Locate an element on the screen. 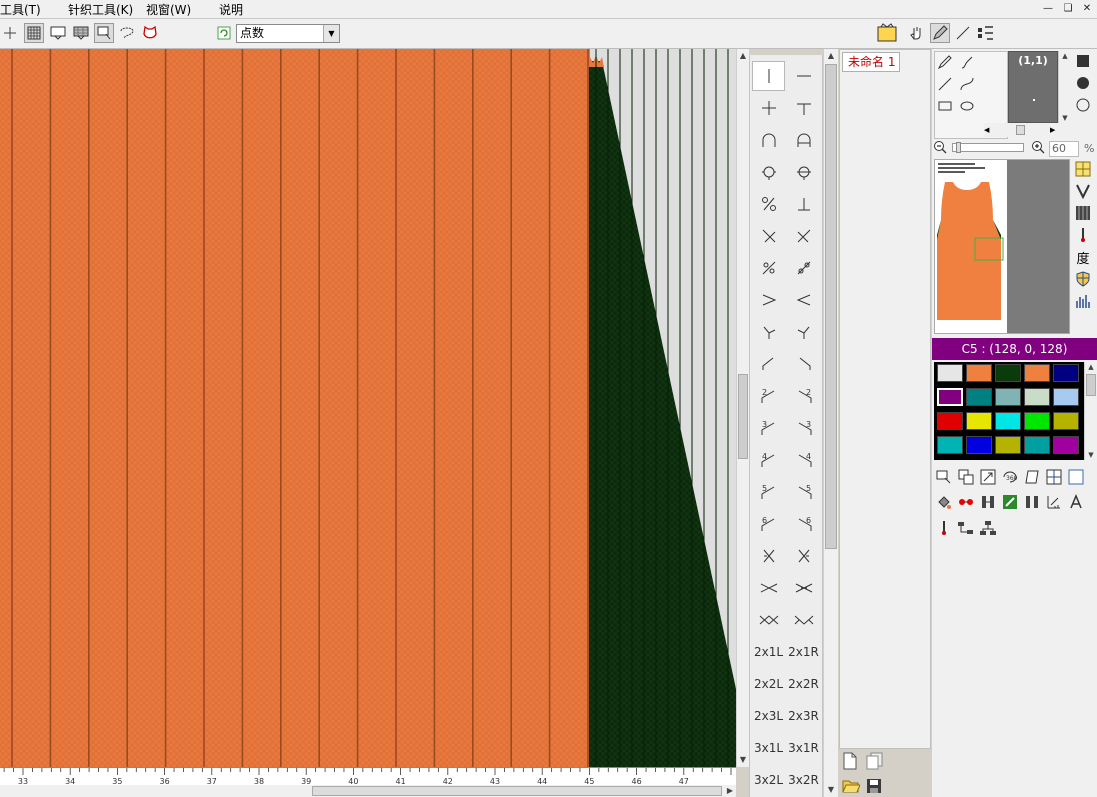 The height and width of the screenshot is (797, 1097). crosshair-icon is located at coordinates (10, 33).